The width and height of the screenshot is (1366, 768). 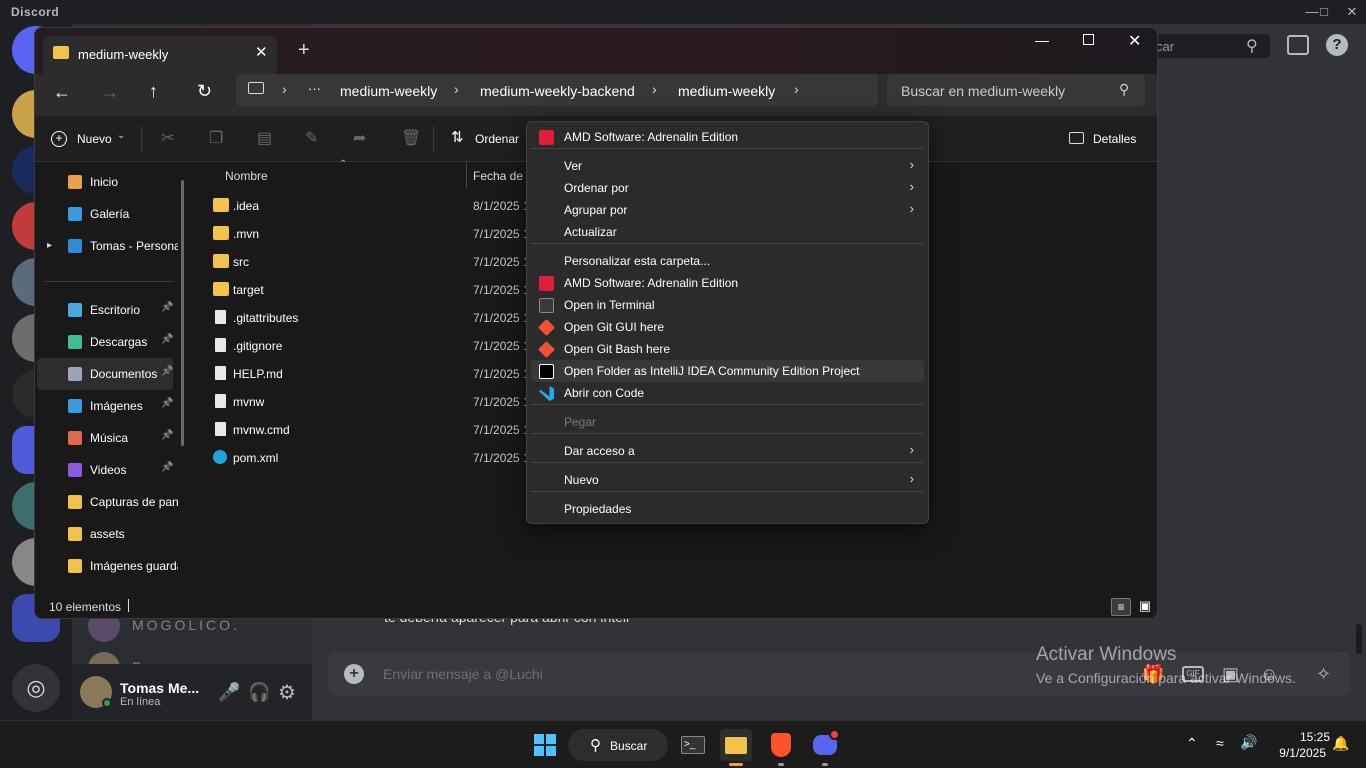 I want to click on file-explorer-icon, so click(x=736, y=745).